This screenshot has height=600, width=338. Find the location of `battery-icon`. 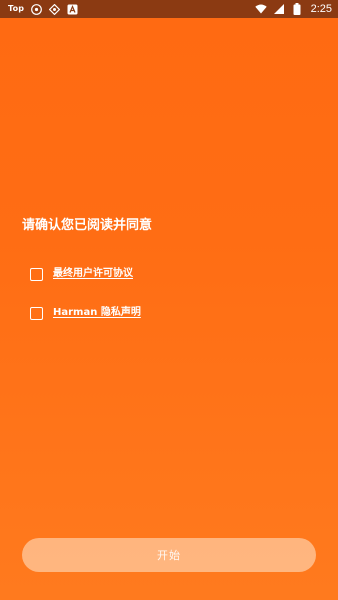

battery-icon is located at coordinates (297, 9).